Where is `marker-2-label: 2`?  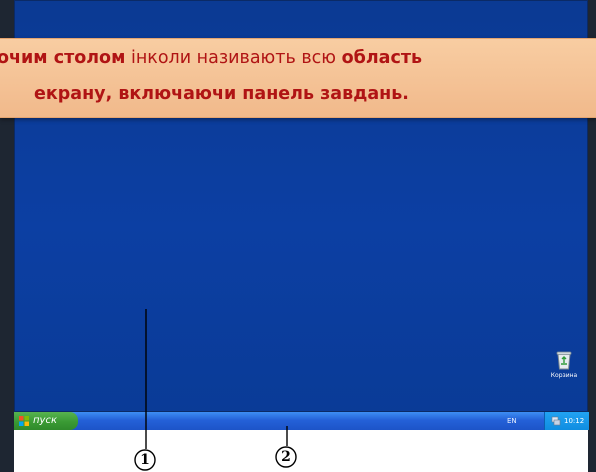 marker-2-label: 2 is located at coordinates (286, 457).